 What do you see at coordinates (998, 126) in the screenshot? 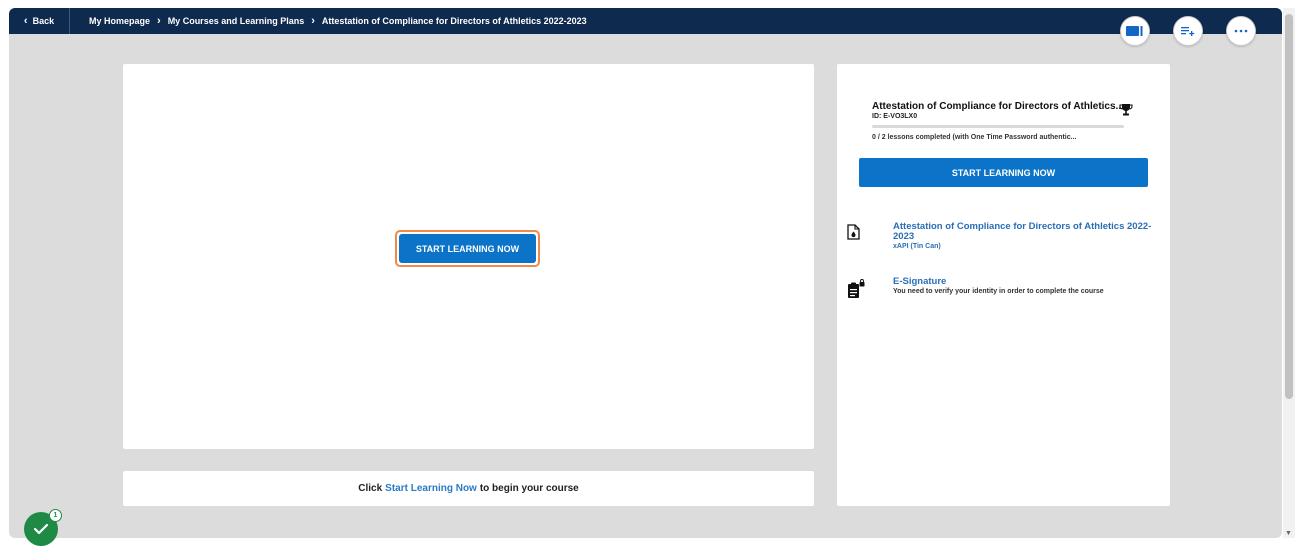
I see `progress-bar` at bounding box center [998, 126].